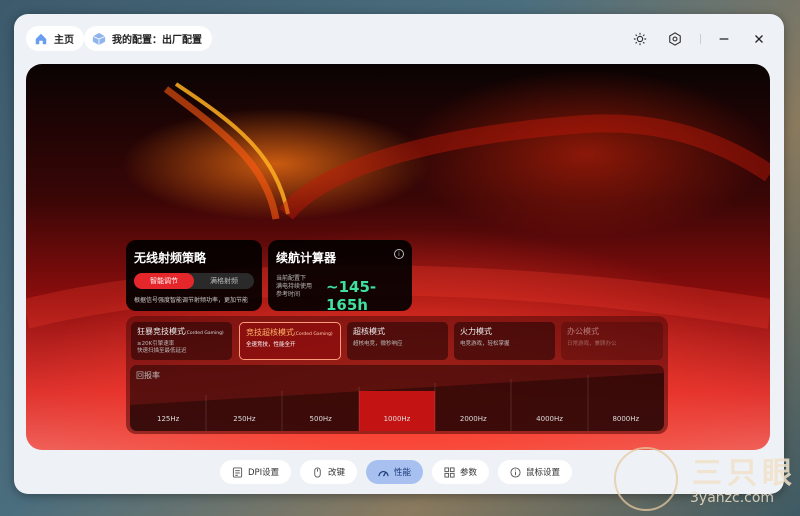 The width and height of the screenshot is (800, 516). What do you see at coordinates (99, 38) in the screenshot?
I see `cube-icon` at bounding box center [99, 38].